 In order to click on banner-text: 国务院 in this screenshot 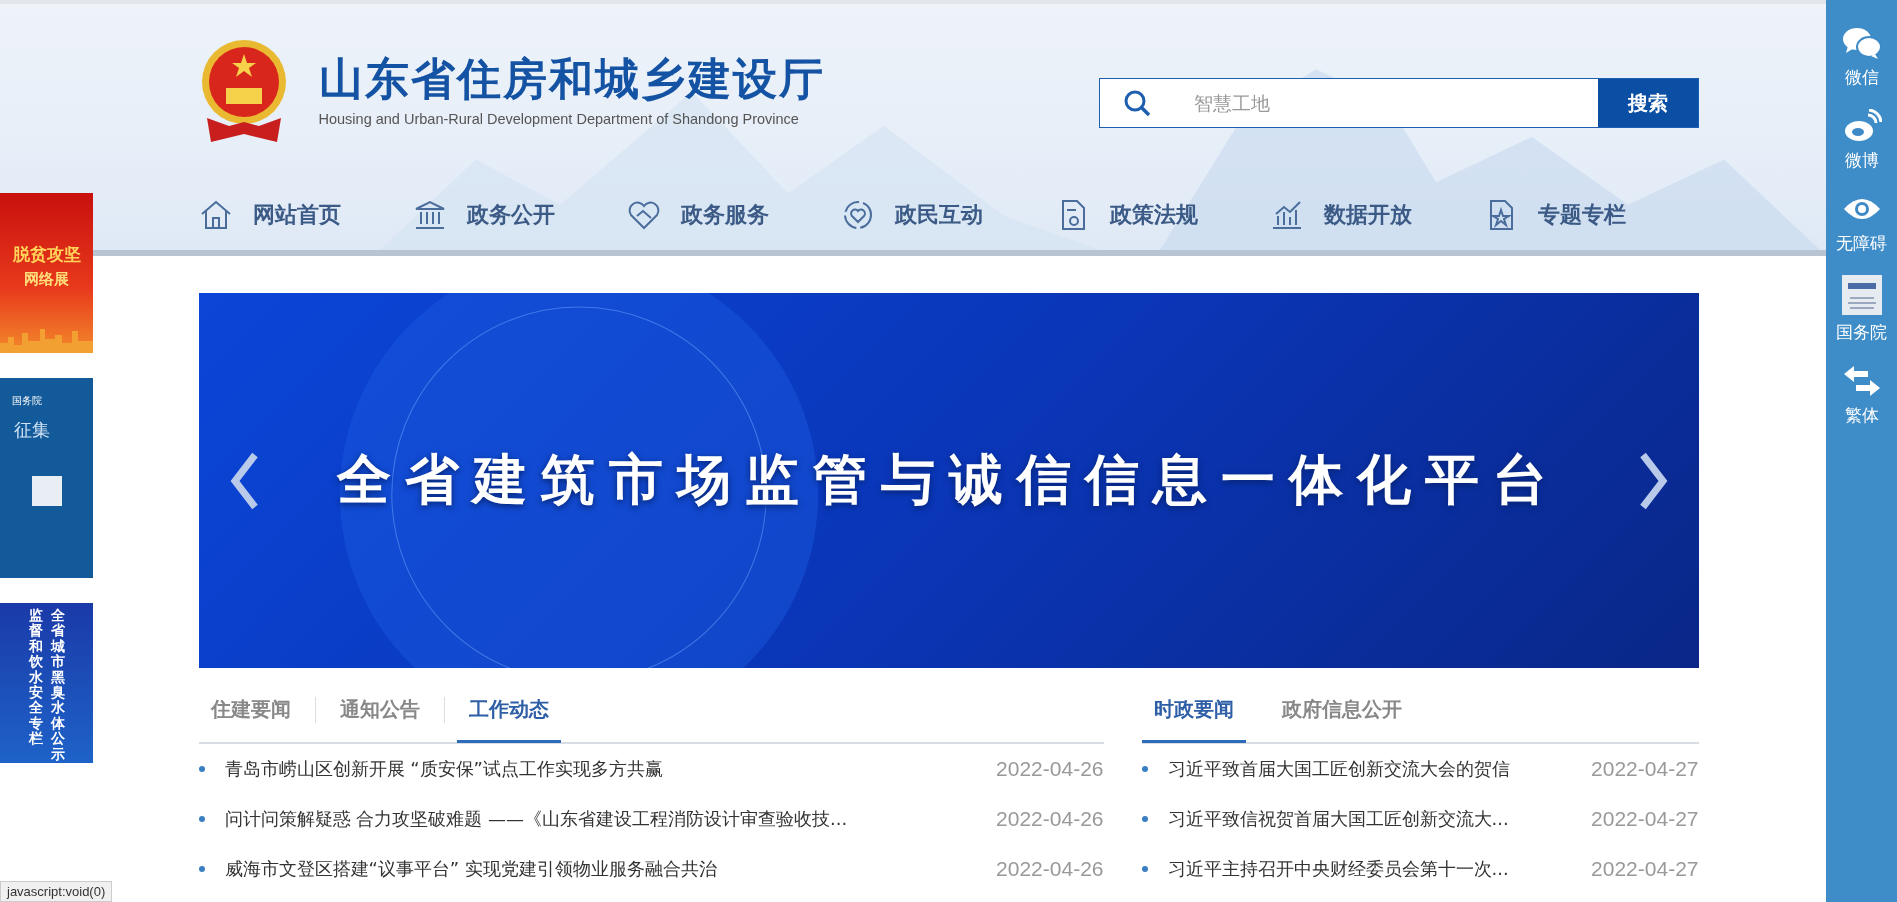, I will do `click(27, 401)`.